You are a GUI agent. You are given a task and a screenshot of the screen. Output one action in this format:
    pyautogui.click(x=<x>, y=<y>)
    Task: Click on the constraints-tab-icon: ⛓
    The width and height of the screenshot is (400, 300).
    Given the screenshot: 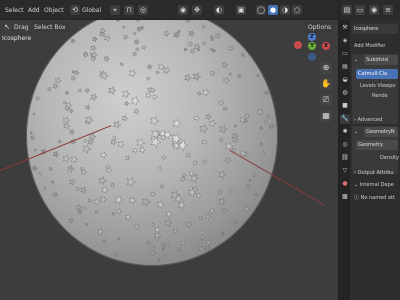 What is the action you would take?
    pyautogui.click(x=345, y=158)
    